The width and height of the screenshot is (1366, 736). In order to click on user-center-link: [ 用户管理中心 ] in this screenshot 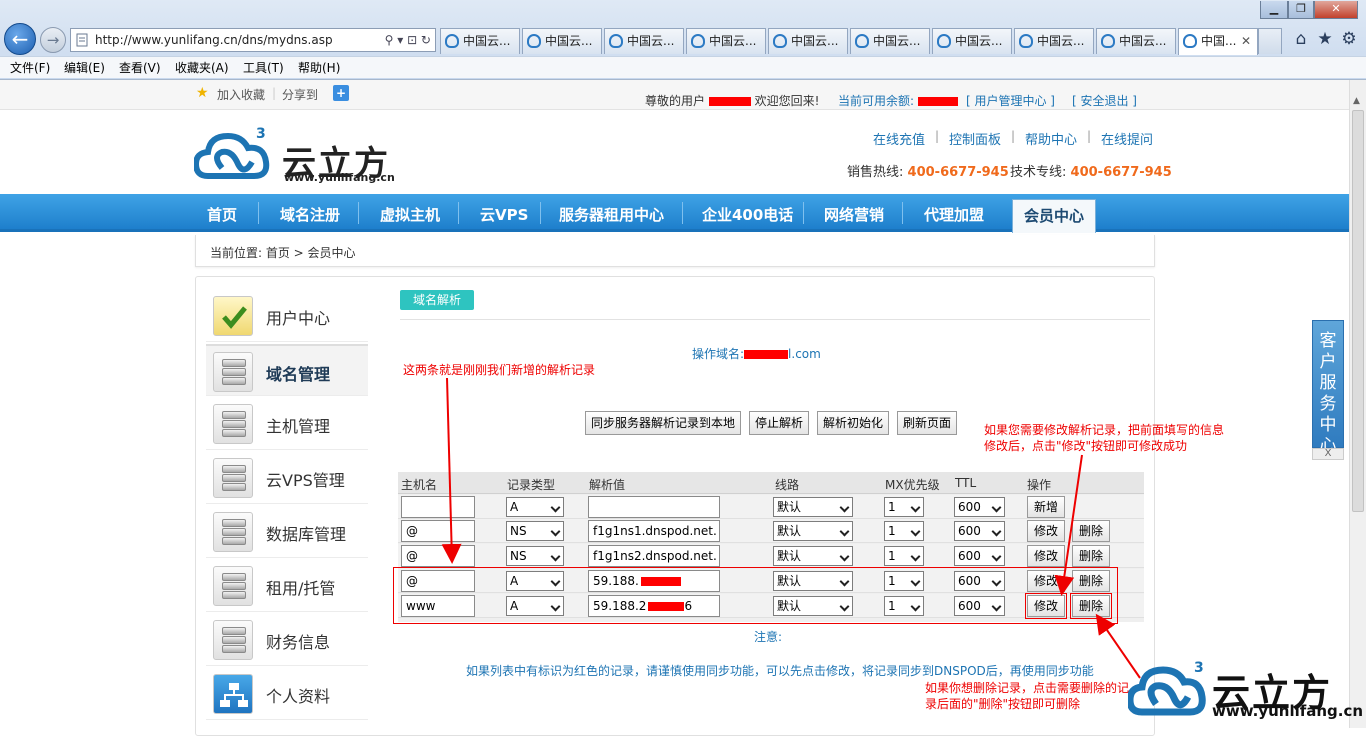, I will do `click(1010, 100)`.